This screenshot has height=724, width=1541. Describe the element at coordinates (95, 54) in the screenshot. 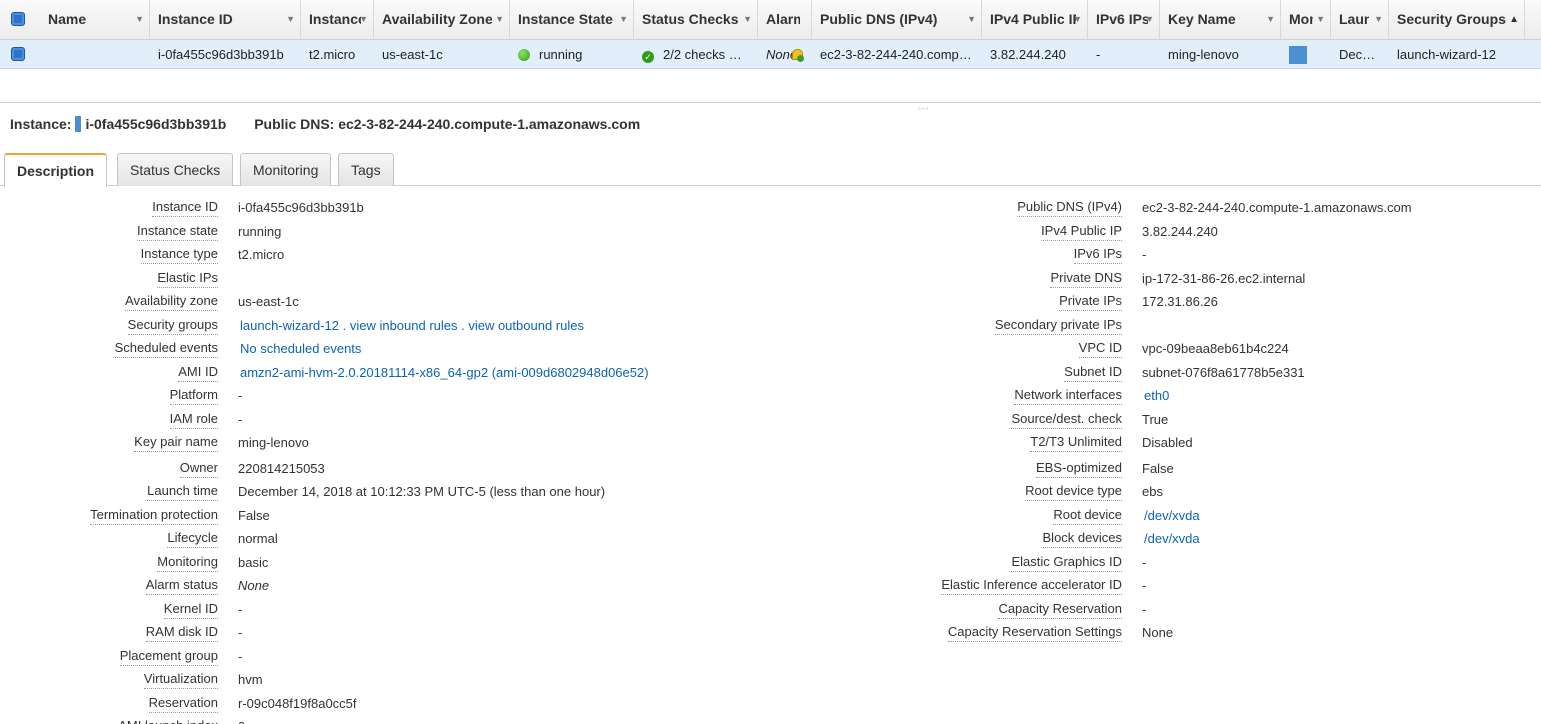

I see `cell-name` at that location.